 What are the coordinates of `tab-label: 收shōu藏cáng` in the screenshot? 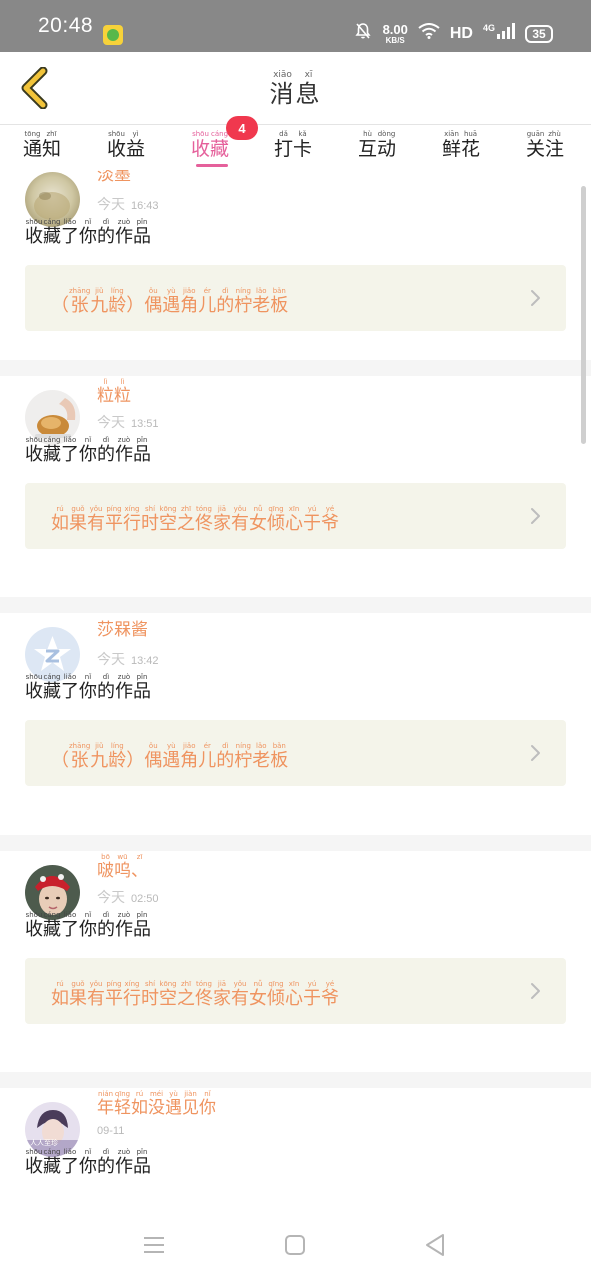 It's located at (210, 145).